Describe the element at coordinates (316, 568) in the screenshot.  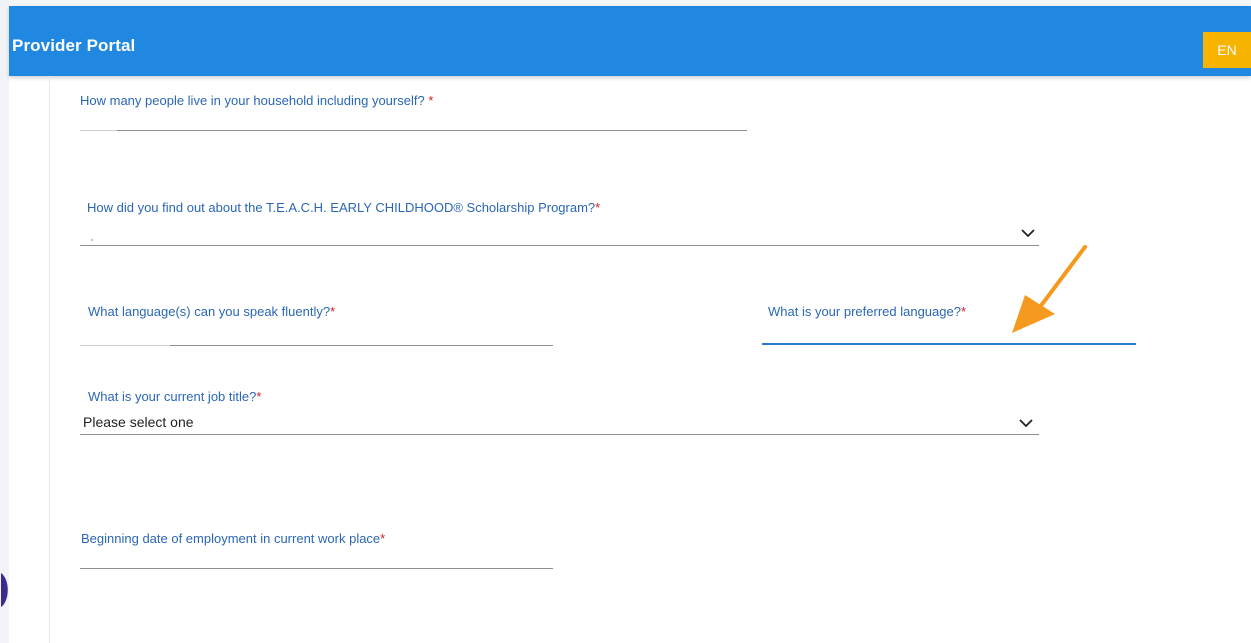
I see `employment-date-input` at that location.